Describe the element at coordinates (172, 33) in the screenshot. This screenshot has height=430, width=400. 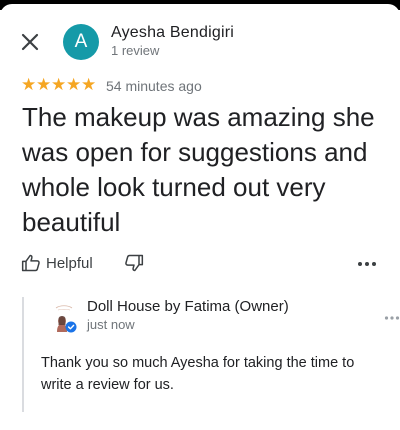
I see `reviewer-name: Ayesha Bendigiri` at that location.